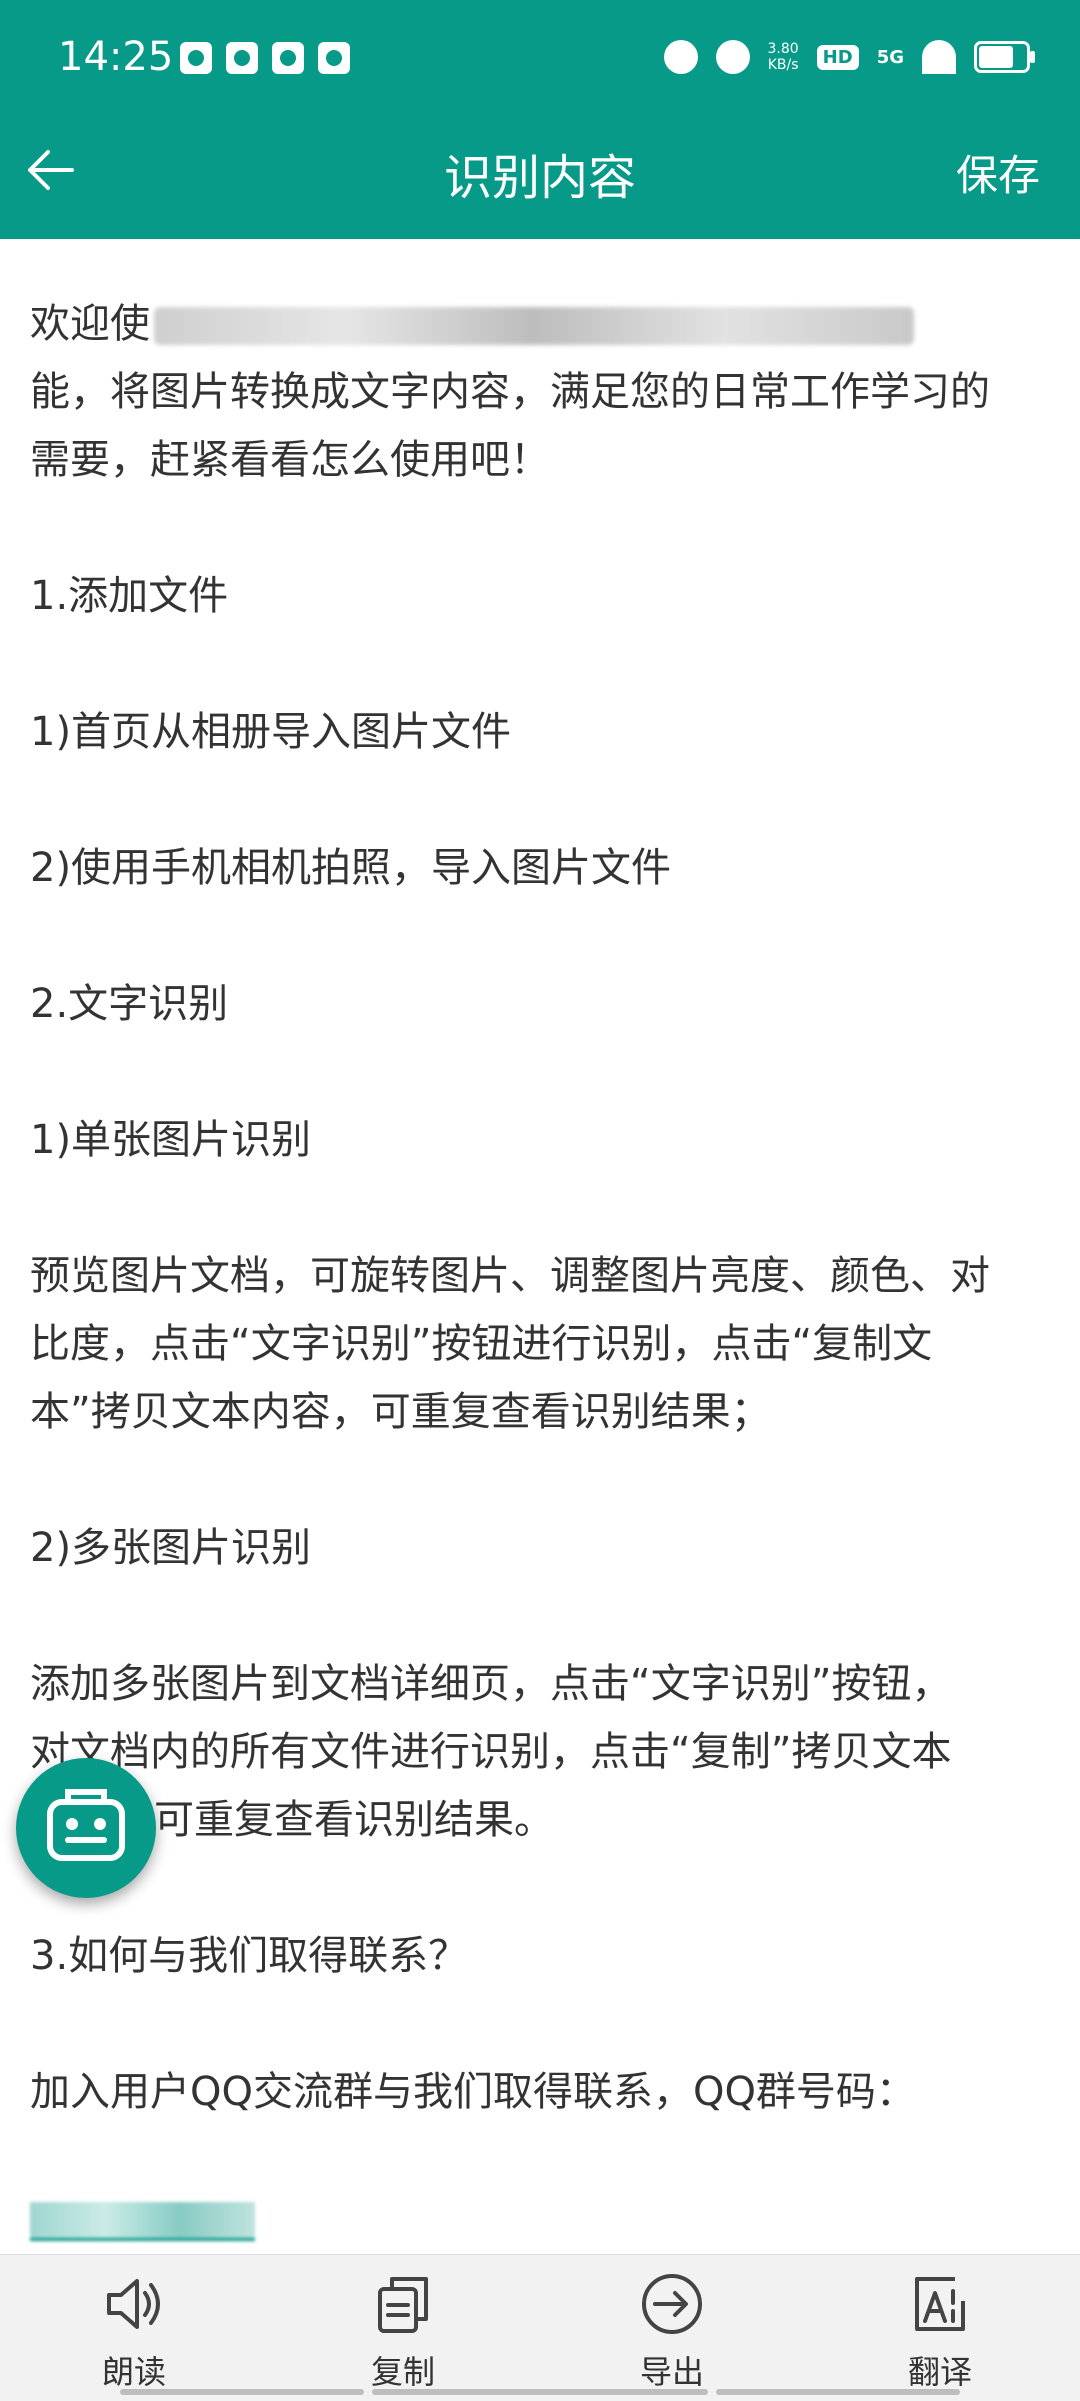 This screenshot has width=1080, height=2401. What do you see at coordinates (351, 868) in the screenshot?
I see `list-item: 2)使用手机相机拍照，导入图片文件` at bounding box center [351, 868].